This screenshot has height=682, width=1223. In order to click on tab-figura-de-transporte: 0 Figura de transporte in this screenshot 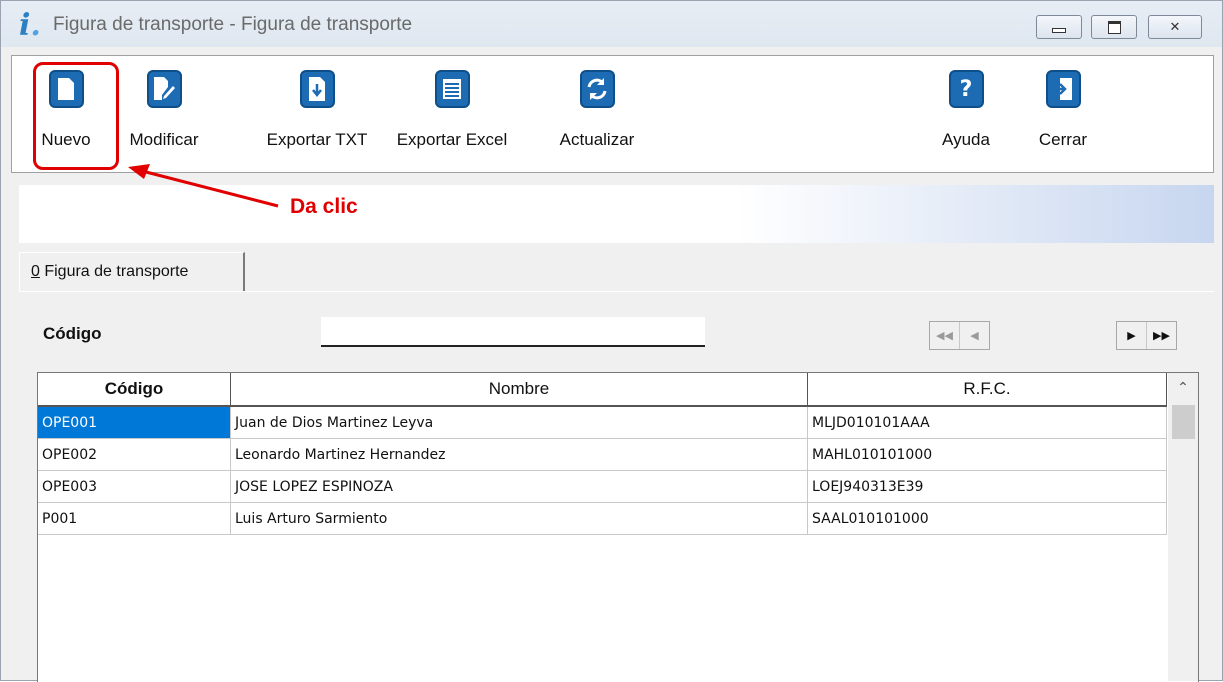, I will do `click(132, 272)`.